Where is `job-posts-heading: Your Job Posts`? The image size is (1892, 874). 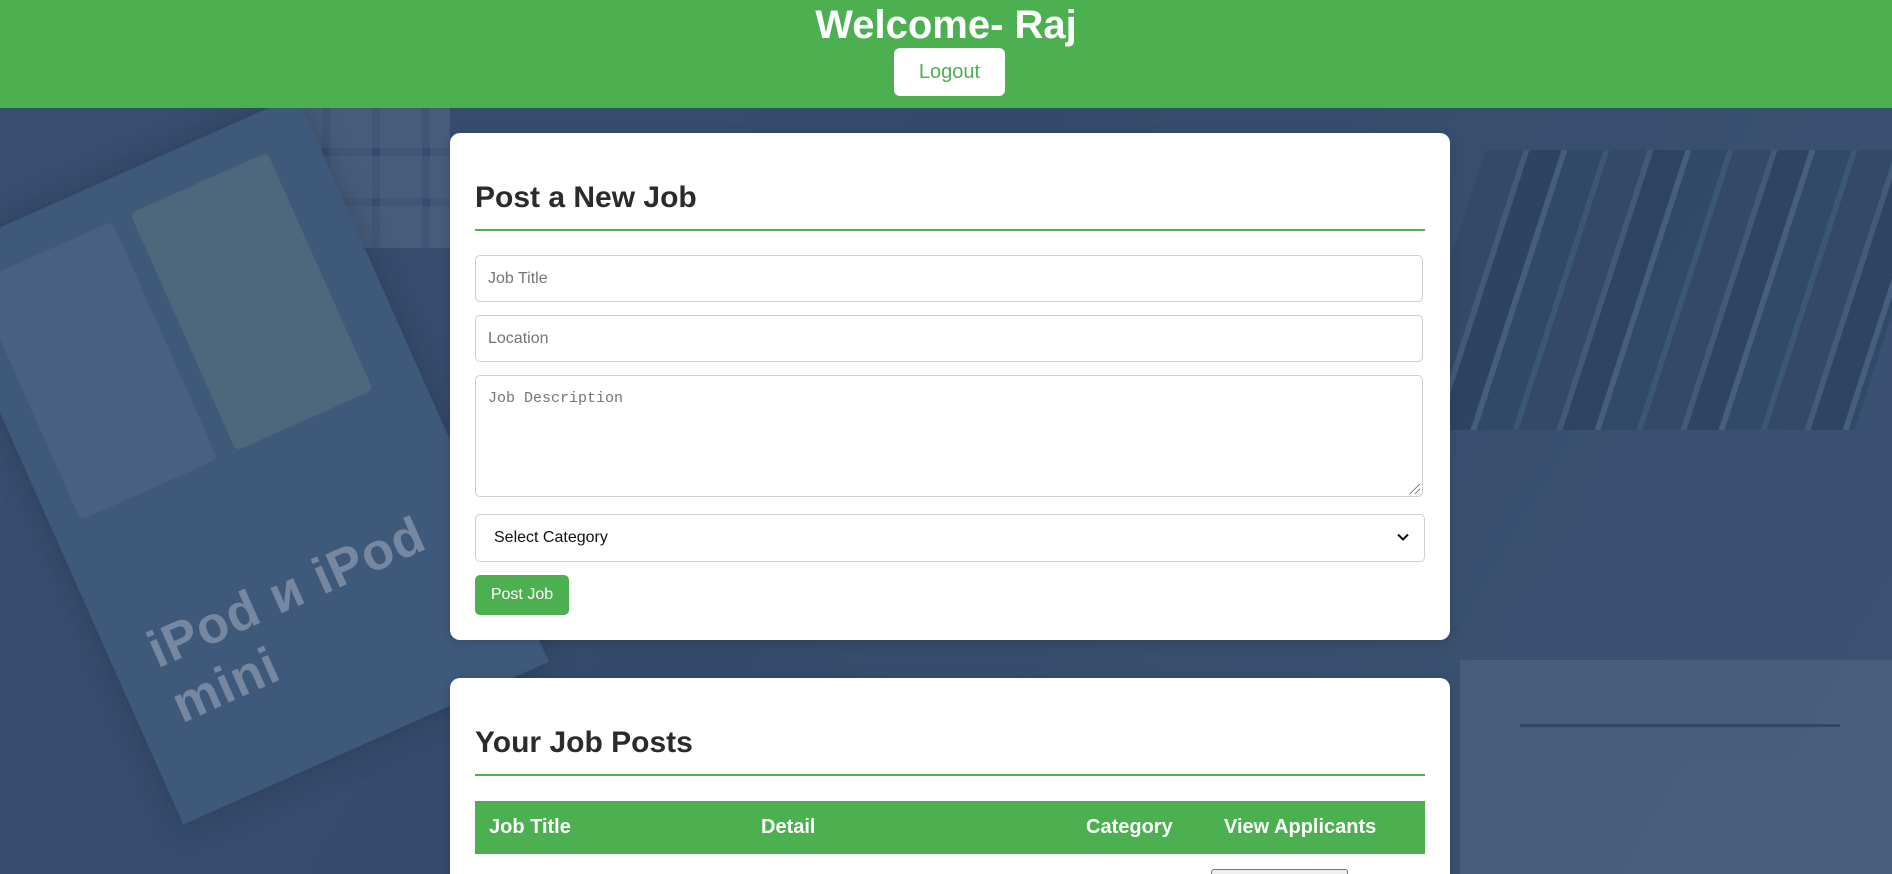 job-posts-heading: Your Job Posts is located at coordinates (950, 751).